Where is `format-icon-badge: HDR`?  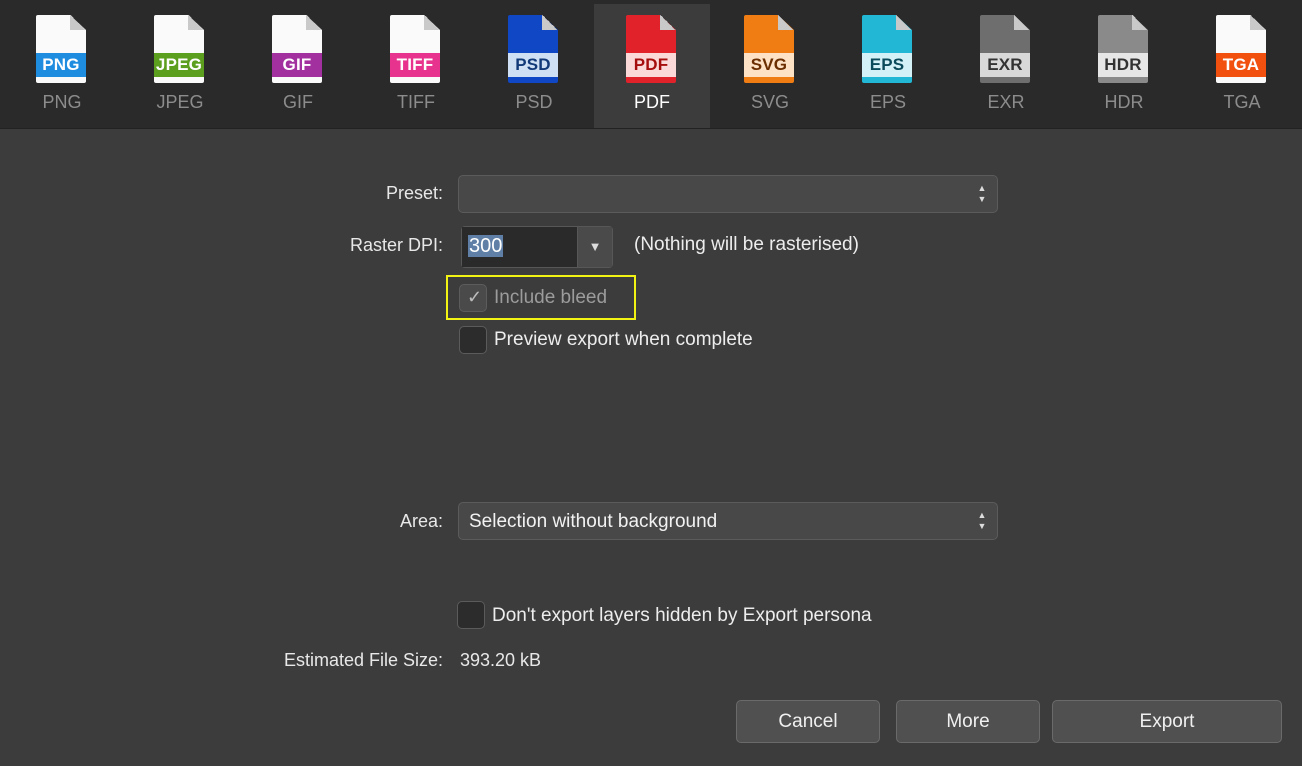
format-icon-badge: HDR is located at coordinates (1123, 65).